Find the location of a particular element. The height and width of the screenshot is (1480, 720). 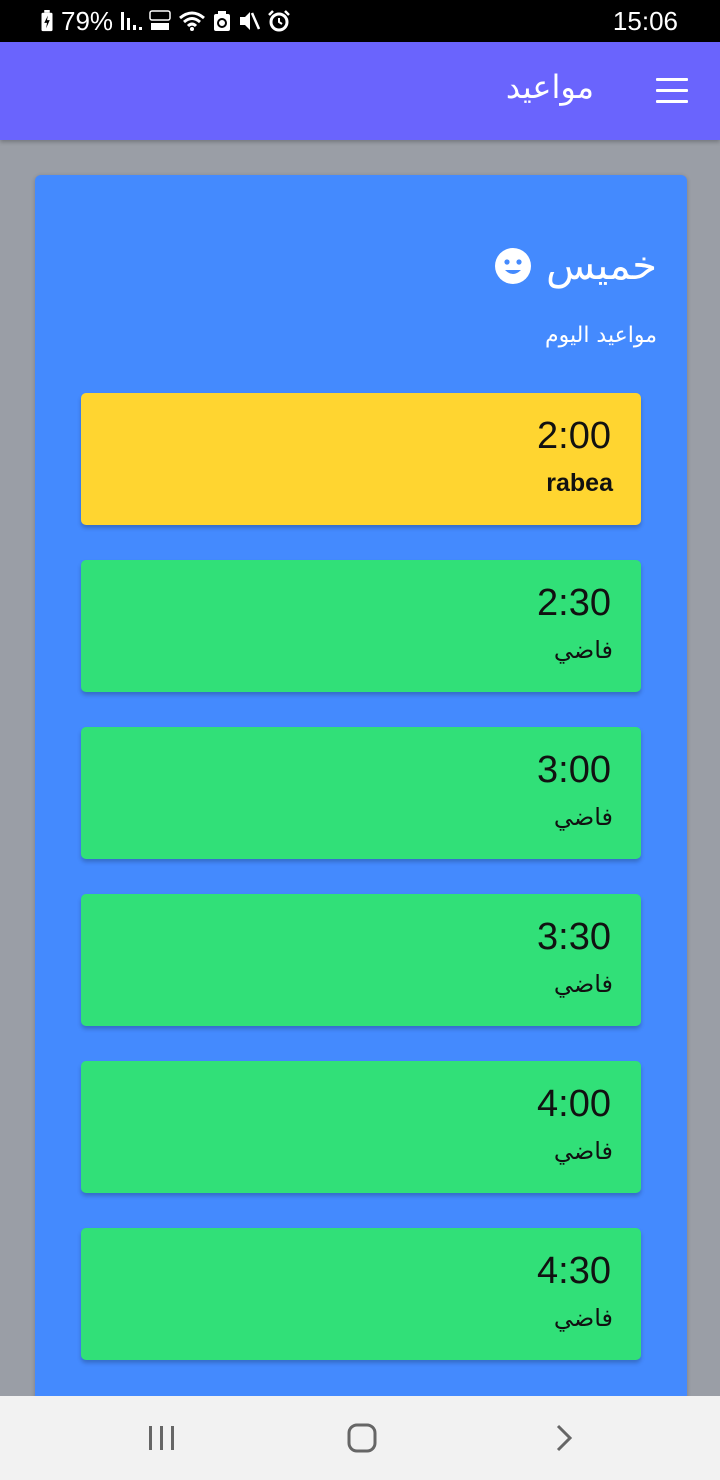

day-header: خميس is located at coordinates (575, 266).